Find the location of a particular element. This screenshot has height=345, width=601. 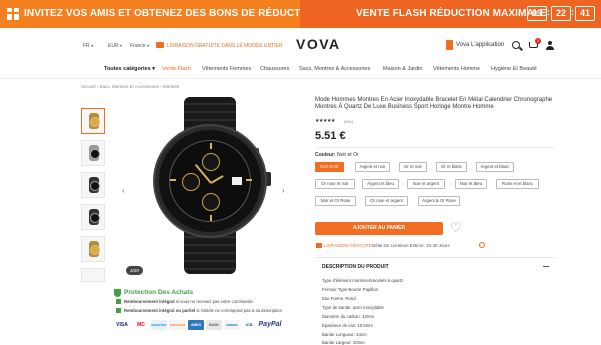

color-option: Noir et Or is located at coordinates (329, 167).